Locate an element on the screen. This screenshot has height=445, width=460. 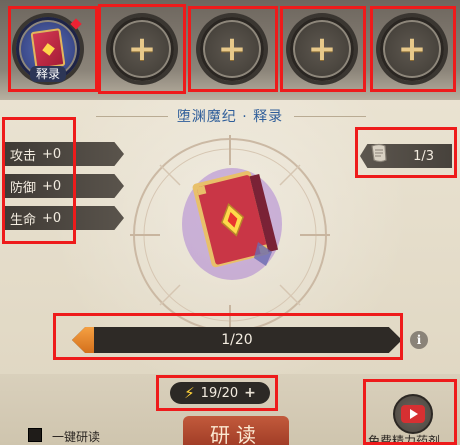
codex-title: 堕渊魔纪 · 释录 is located at coordinates (230, 117).